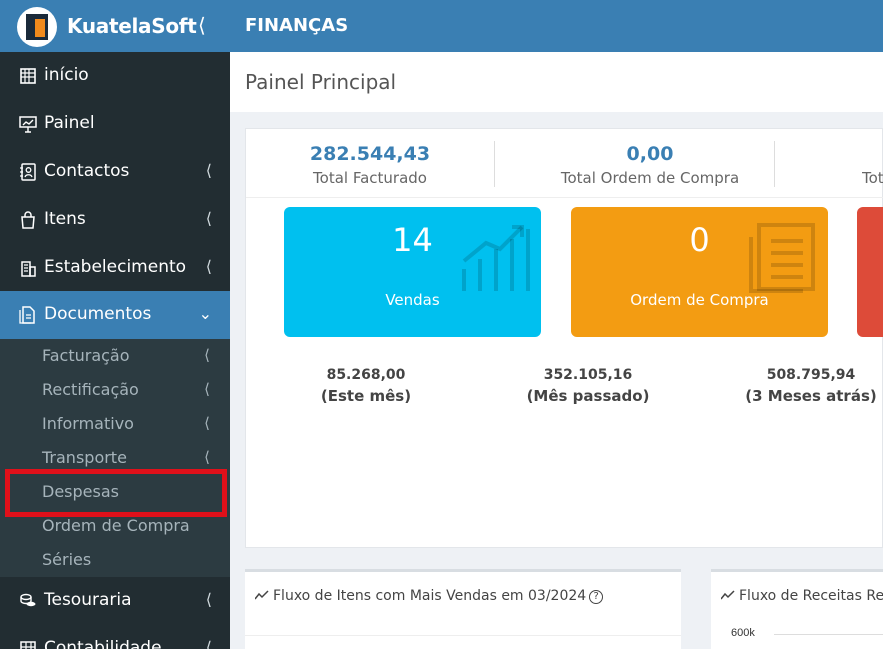  Describe the element at coordinates (366, 396) in the screenshot. I see `period-label: (Este mês)` at that location.